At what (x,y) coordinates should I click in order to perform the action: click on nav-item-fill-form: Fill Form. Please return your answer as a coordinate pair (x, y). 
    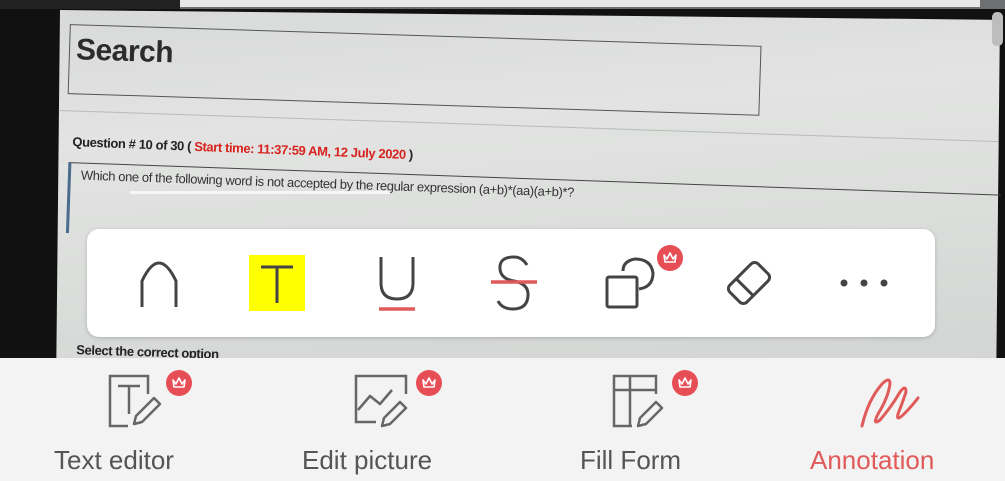
    Looking at the image, I should click on (645, 419).